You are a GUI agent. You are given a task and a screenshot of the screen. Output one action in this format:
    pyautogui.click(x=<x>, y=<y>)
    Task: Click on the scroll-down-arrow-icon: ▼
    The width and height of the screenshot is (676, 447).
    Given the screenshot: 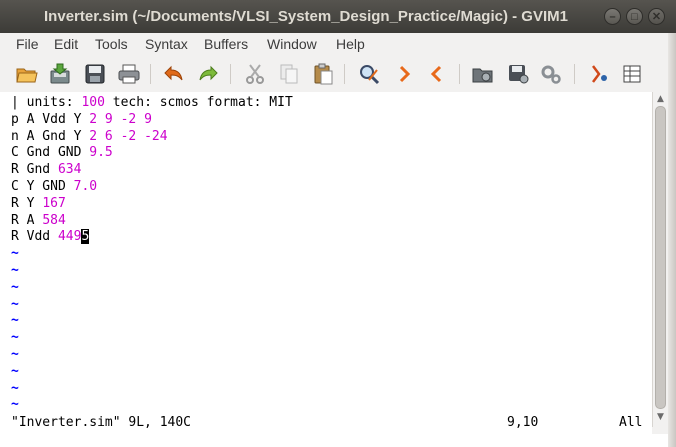 What is the action you would take?
    pyautogui.click(x=660, y=417)
    